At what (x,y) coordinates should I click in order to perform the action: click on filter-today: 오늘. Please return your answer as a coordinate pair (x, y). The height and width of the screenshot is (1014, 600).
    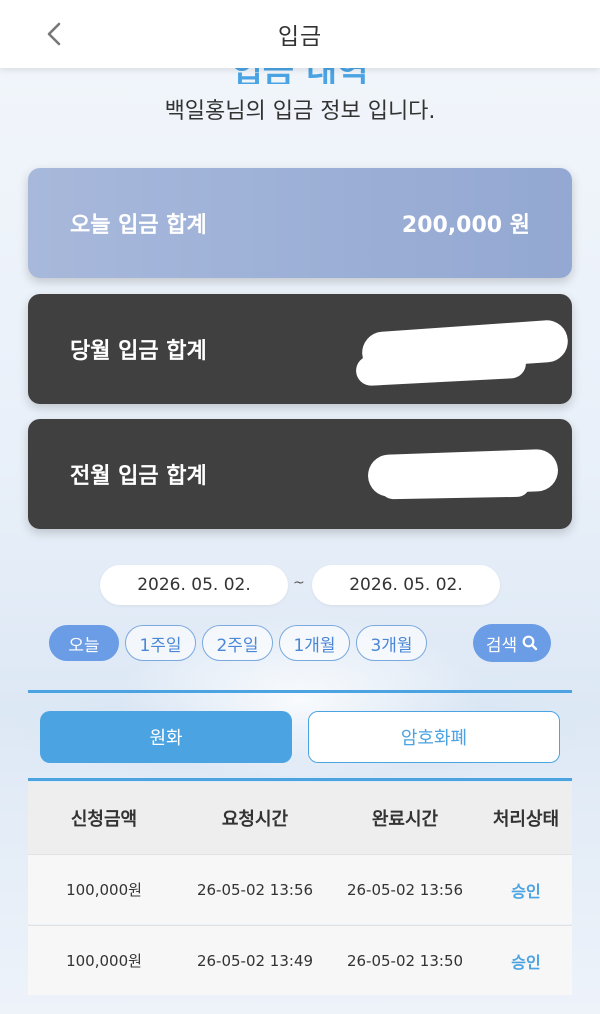
    Looking at the image, I should click on (84, 643).